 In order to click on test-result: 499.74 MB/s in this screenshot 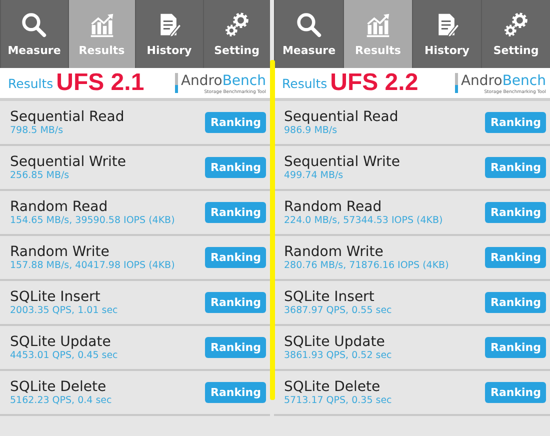, I will do `click(314, 175)`.